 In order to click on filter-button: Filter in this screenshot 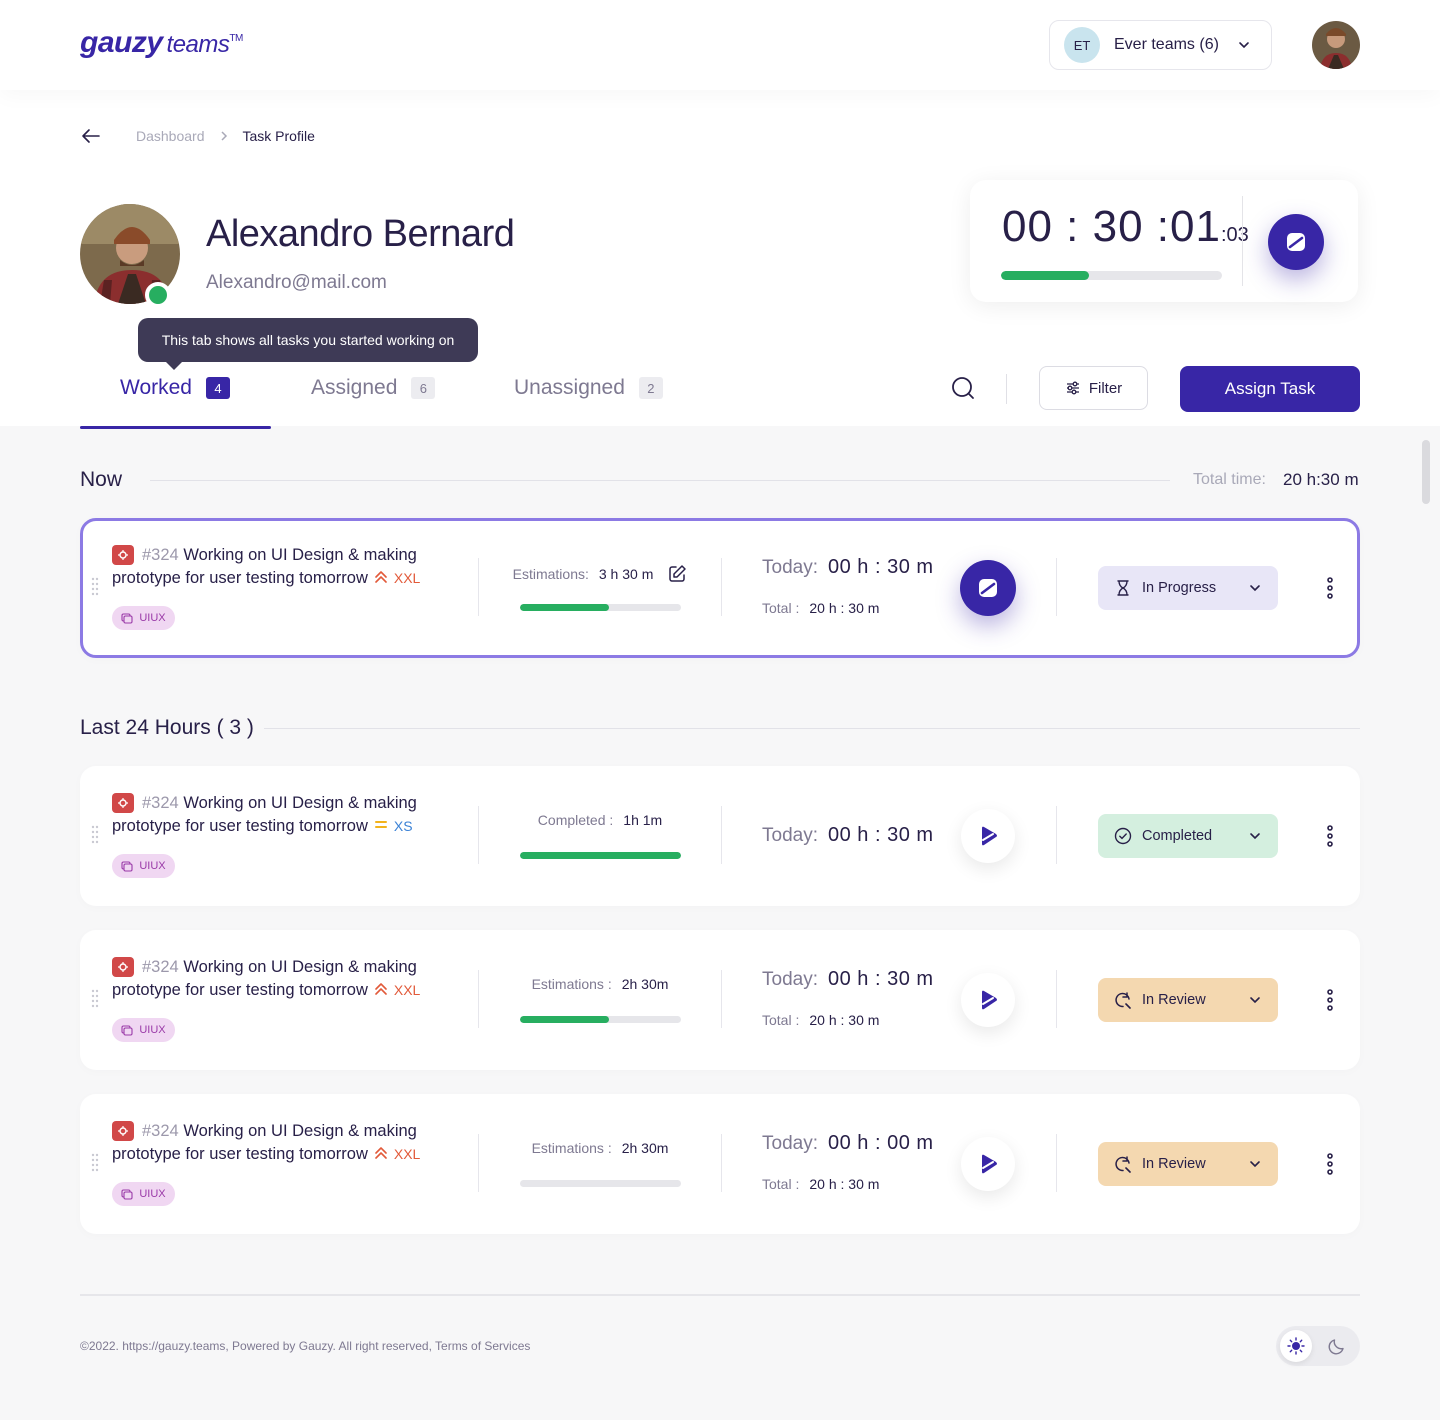, I will do `click(1093, 388)`.